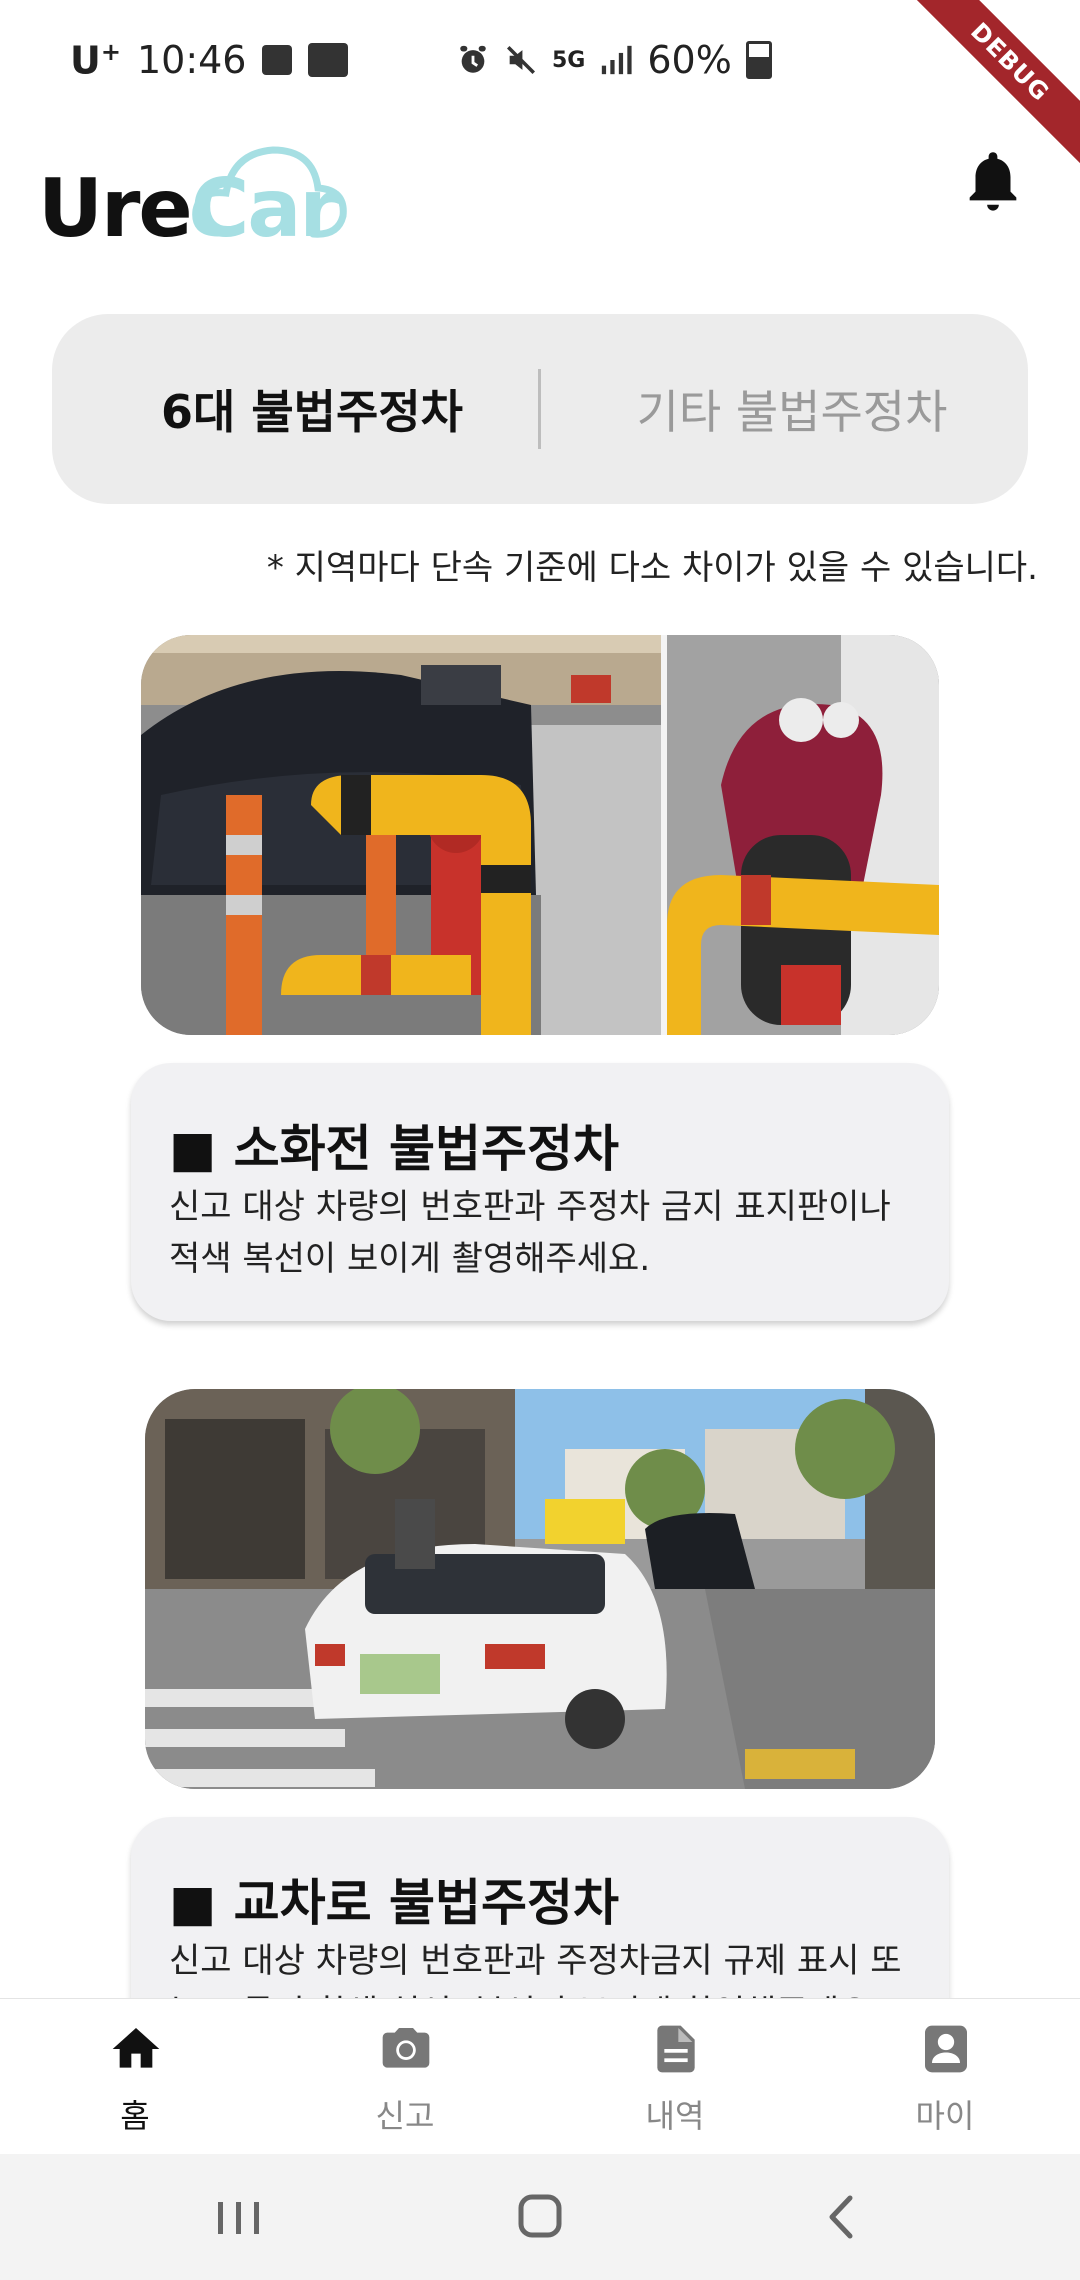  I want to click on person-icon, so click(946, 2049).